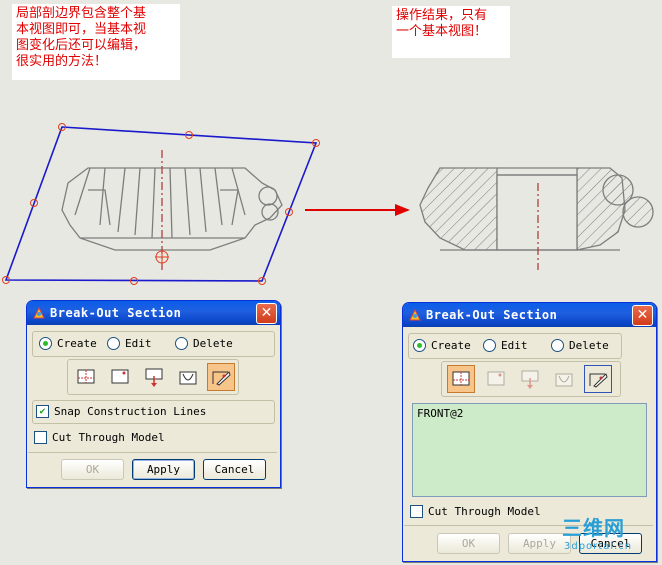 The image size is (662, 565). Describe the element at coordinates (598, 546) in the screenshot. I see `watermark-url: 3dportal.cn` at that location.